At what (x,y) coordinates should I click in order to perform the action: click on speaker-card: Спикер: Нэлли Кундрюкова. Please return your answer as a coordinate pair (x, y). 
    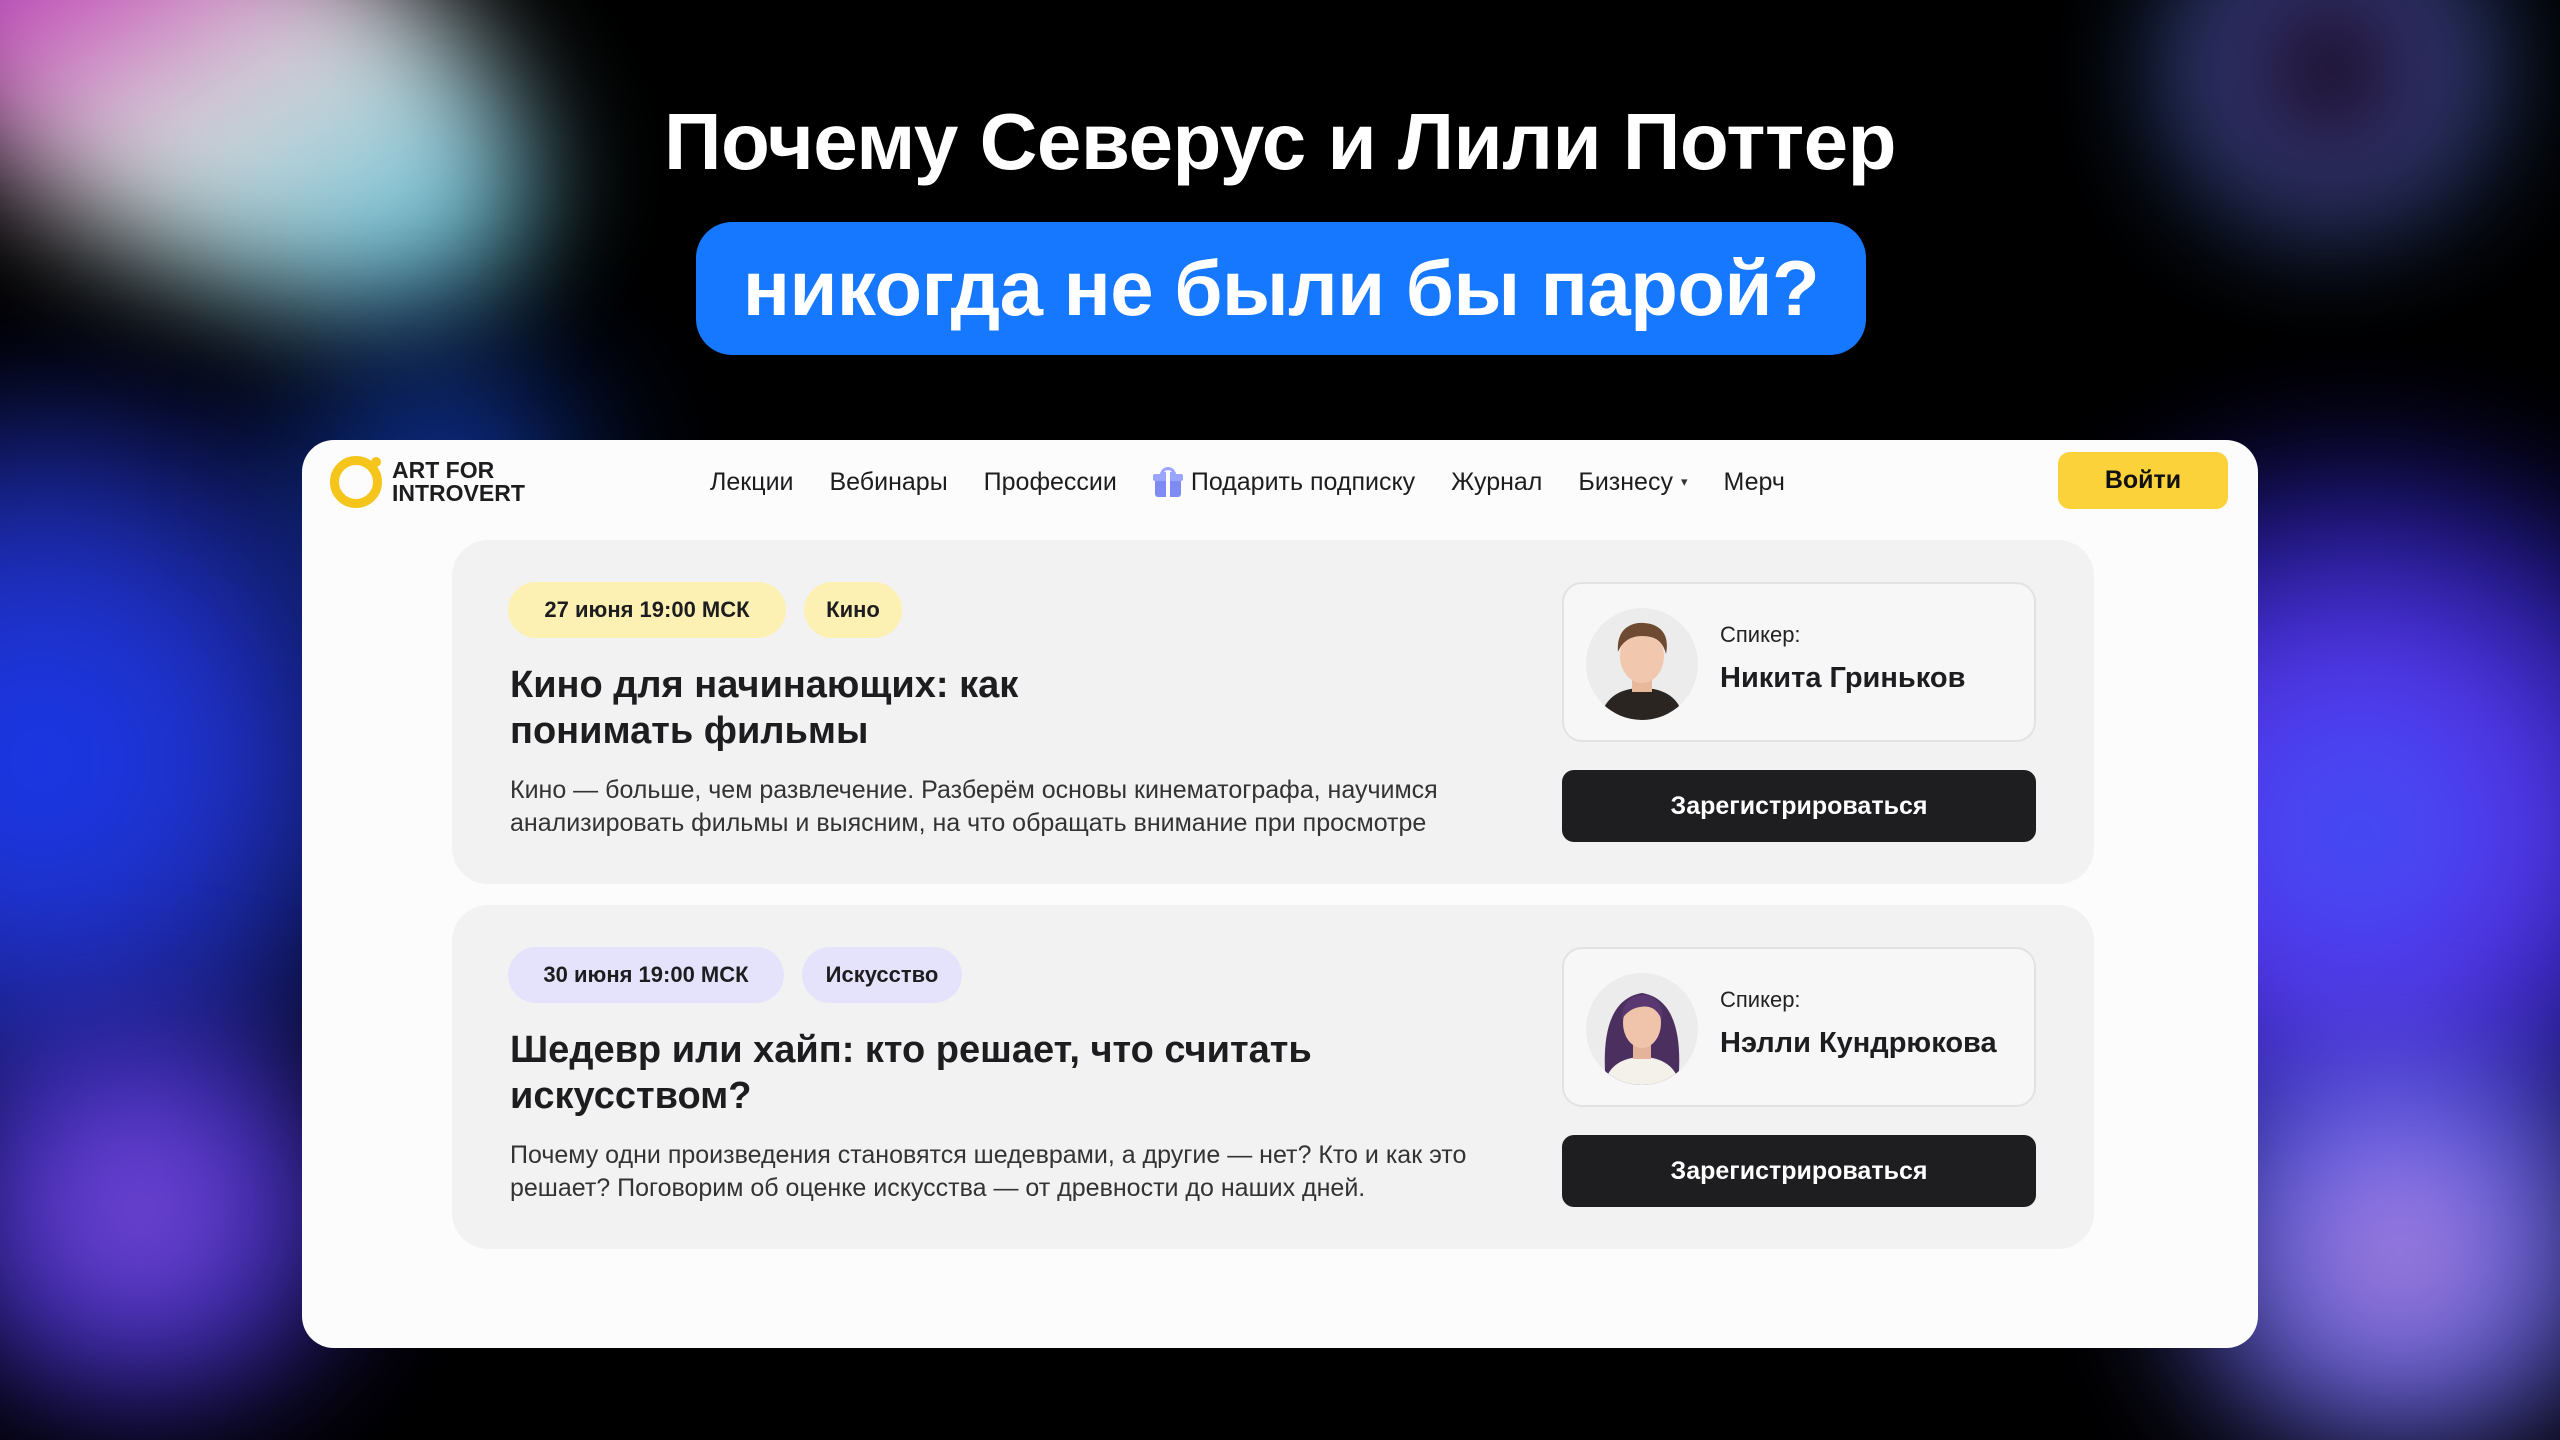
    Looking at the image, I should click on (1799, 1027).